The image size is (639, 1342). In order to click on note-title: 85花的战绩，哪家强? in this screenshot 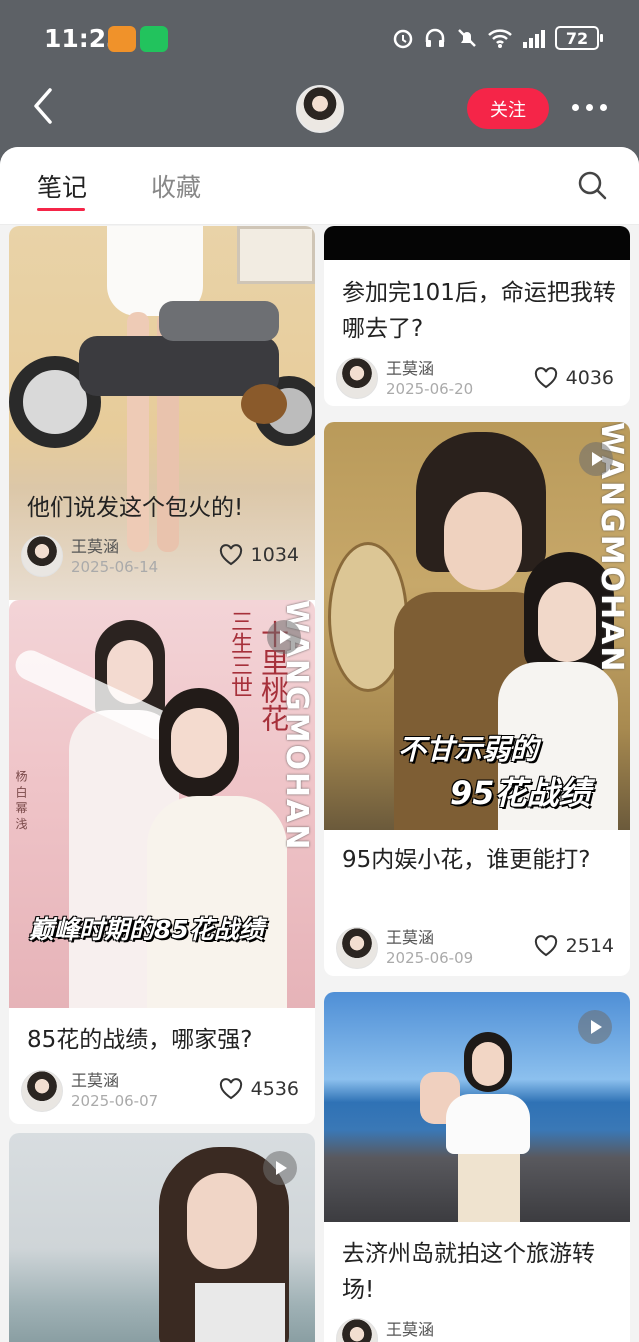, I will do `click(140, 1040)`.